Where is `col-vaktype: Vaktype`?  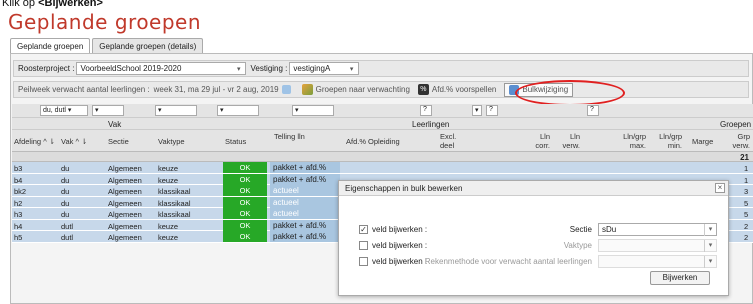 col-vaktype: Vaktype is located at coordinates (171, 141).